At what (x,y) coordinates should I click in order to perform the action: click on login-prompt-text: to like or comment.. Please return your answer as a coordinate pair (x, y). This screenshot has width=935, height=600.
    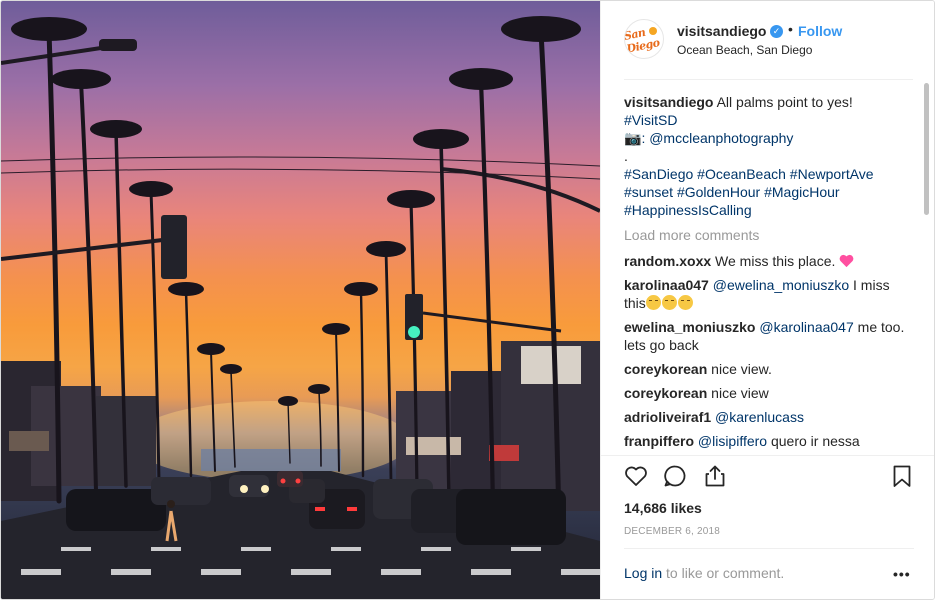
    Looking at the image, I should click on (723, 573).